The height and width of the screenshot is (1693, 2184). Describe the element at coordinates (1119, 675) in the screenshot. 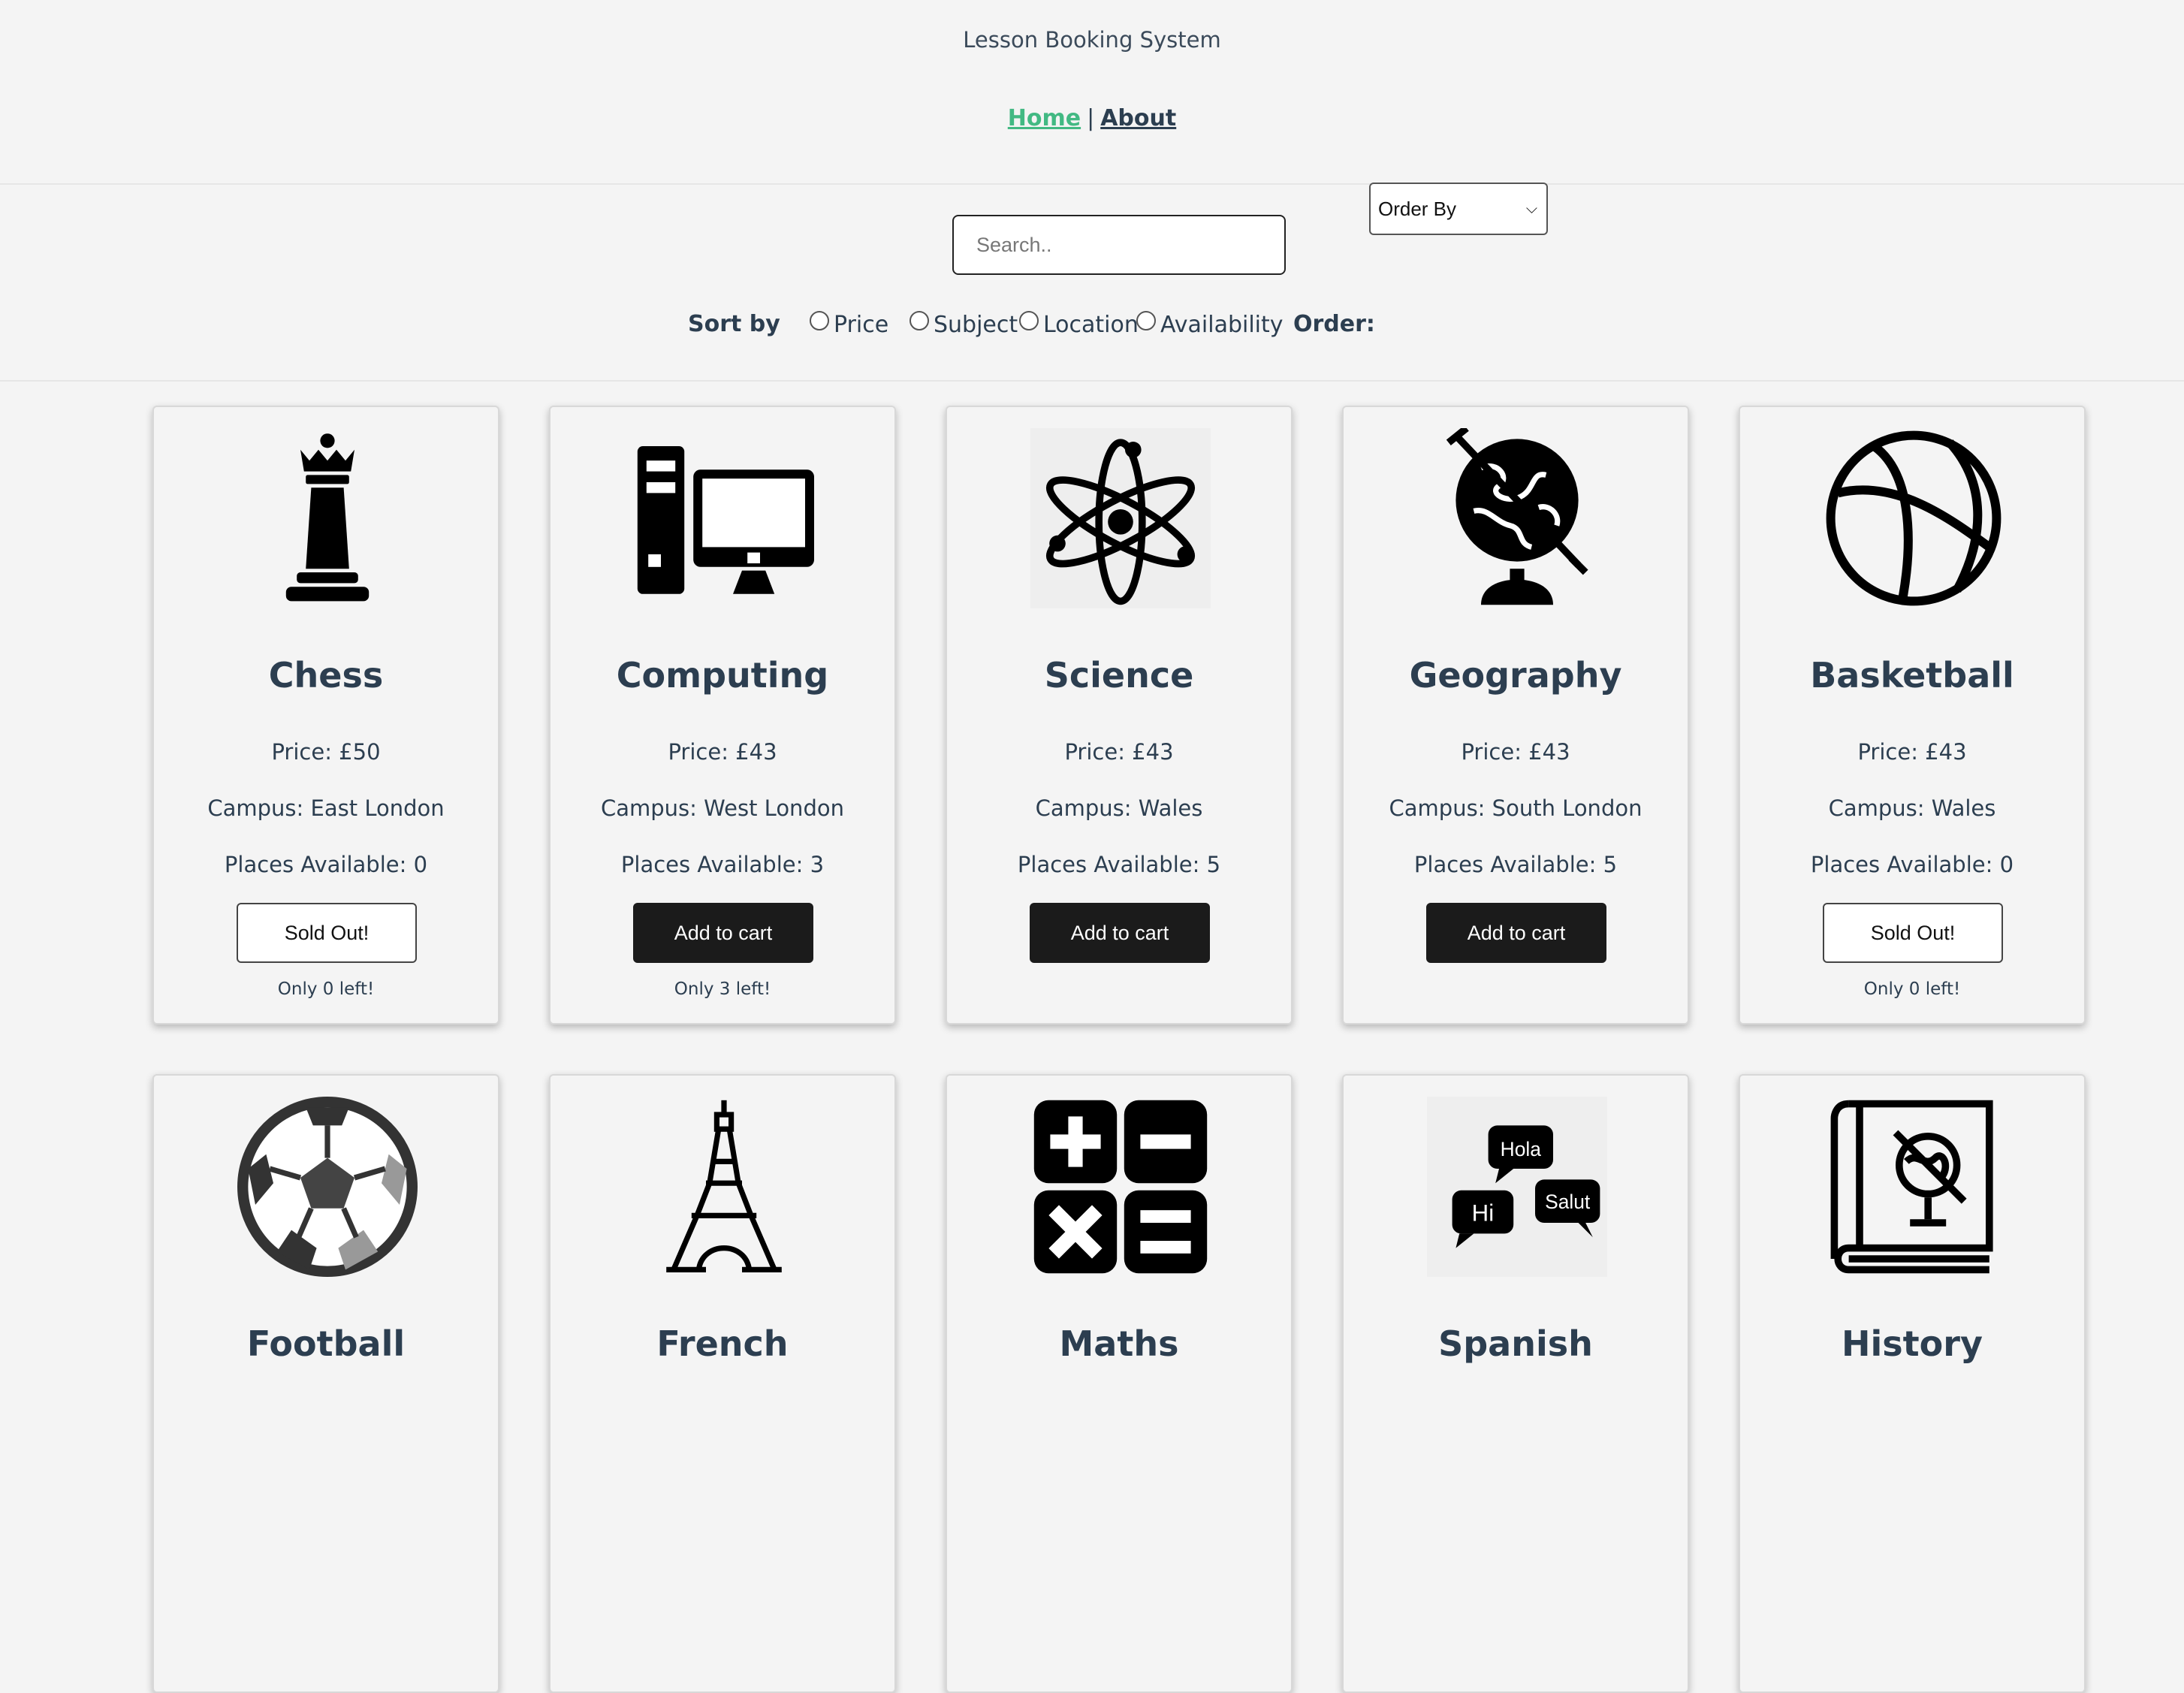

I see `lesson-subject: Science` at that location.